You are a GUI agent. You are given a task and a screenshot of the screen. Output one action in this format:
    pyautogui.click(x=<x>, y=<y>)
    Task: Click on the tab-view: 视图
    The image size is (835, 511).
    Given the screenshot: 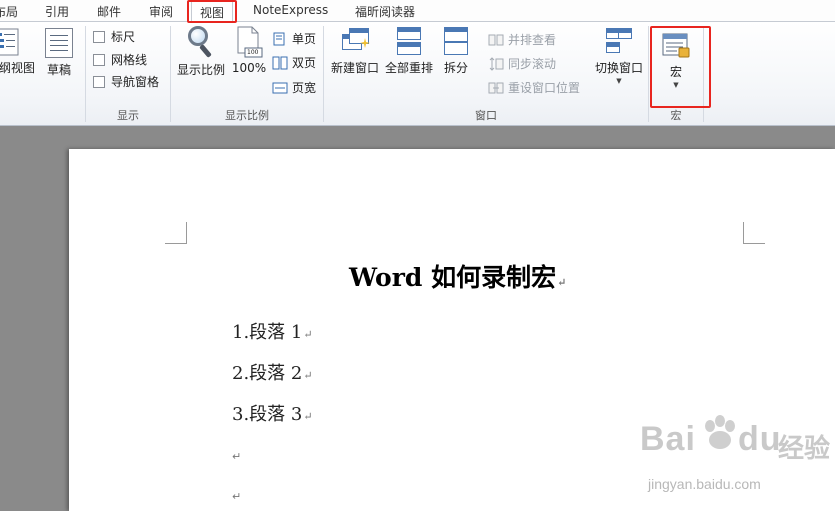 What is the action you would take?
    pyautogui.click(x=212, y=11)
    